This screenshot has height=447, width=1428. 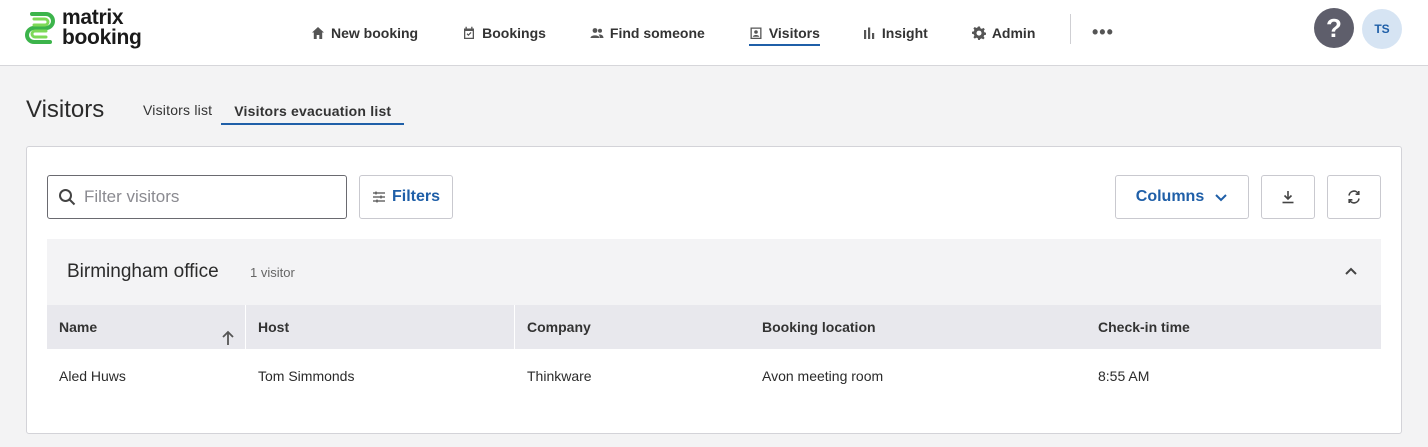 What do you see at coordinates (318, 33) in the screenshot?
I see `home-icon` at bounding box center [318, 33].